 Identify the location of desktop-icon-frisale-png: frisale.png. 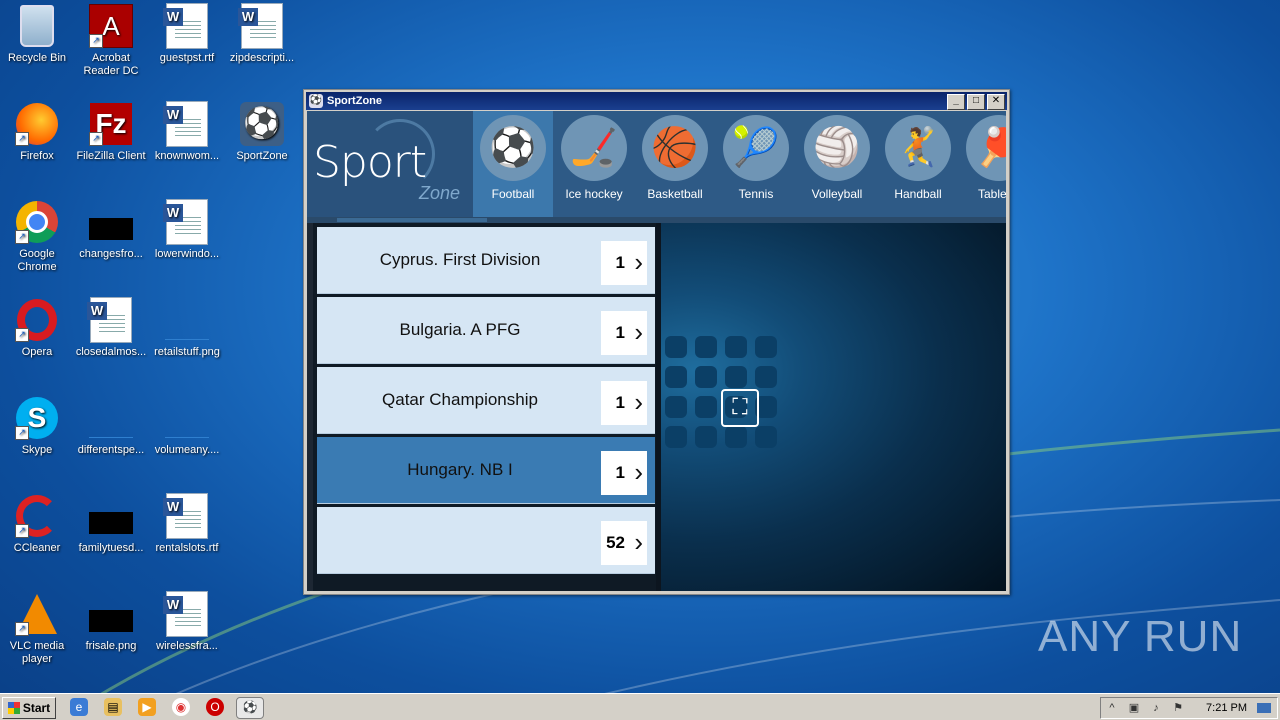
(111, 622).